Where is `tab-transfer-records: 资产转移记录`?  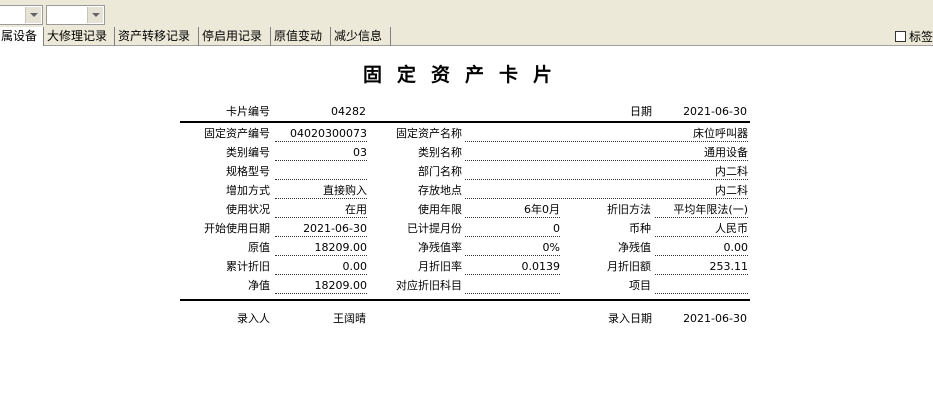 tab-transfer-records: 资产转移记录 is located at coordinates (157, 36).